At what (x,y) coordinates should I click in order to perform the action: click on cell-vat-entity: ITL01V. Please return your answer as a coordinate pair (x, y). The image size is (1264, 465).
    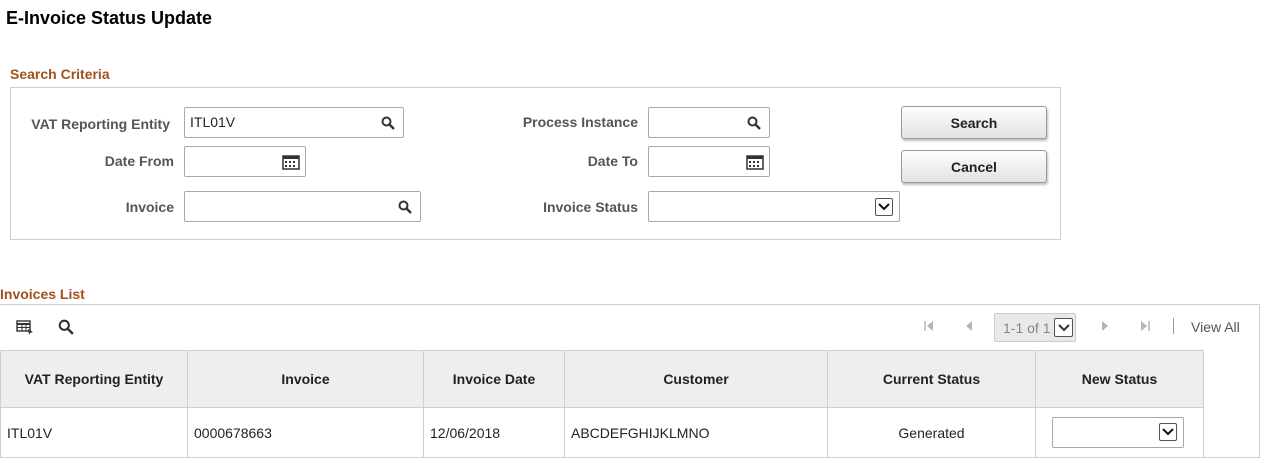
    Looking at the image, I should click on (94, 432).